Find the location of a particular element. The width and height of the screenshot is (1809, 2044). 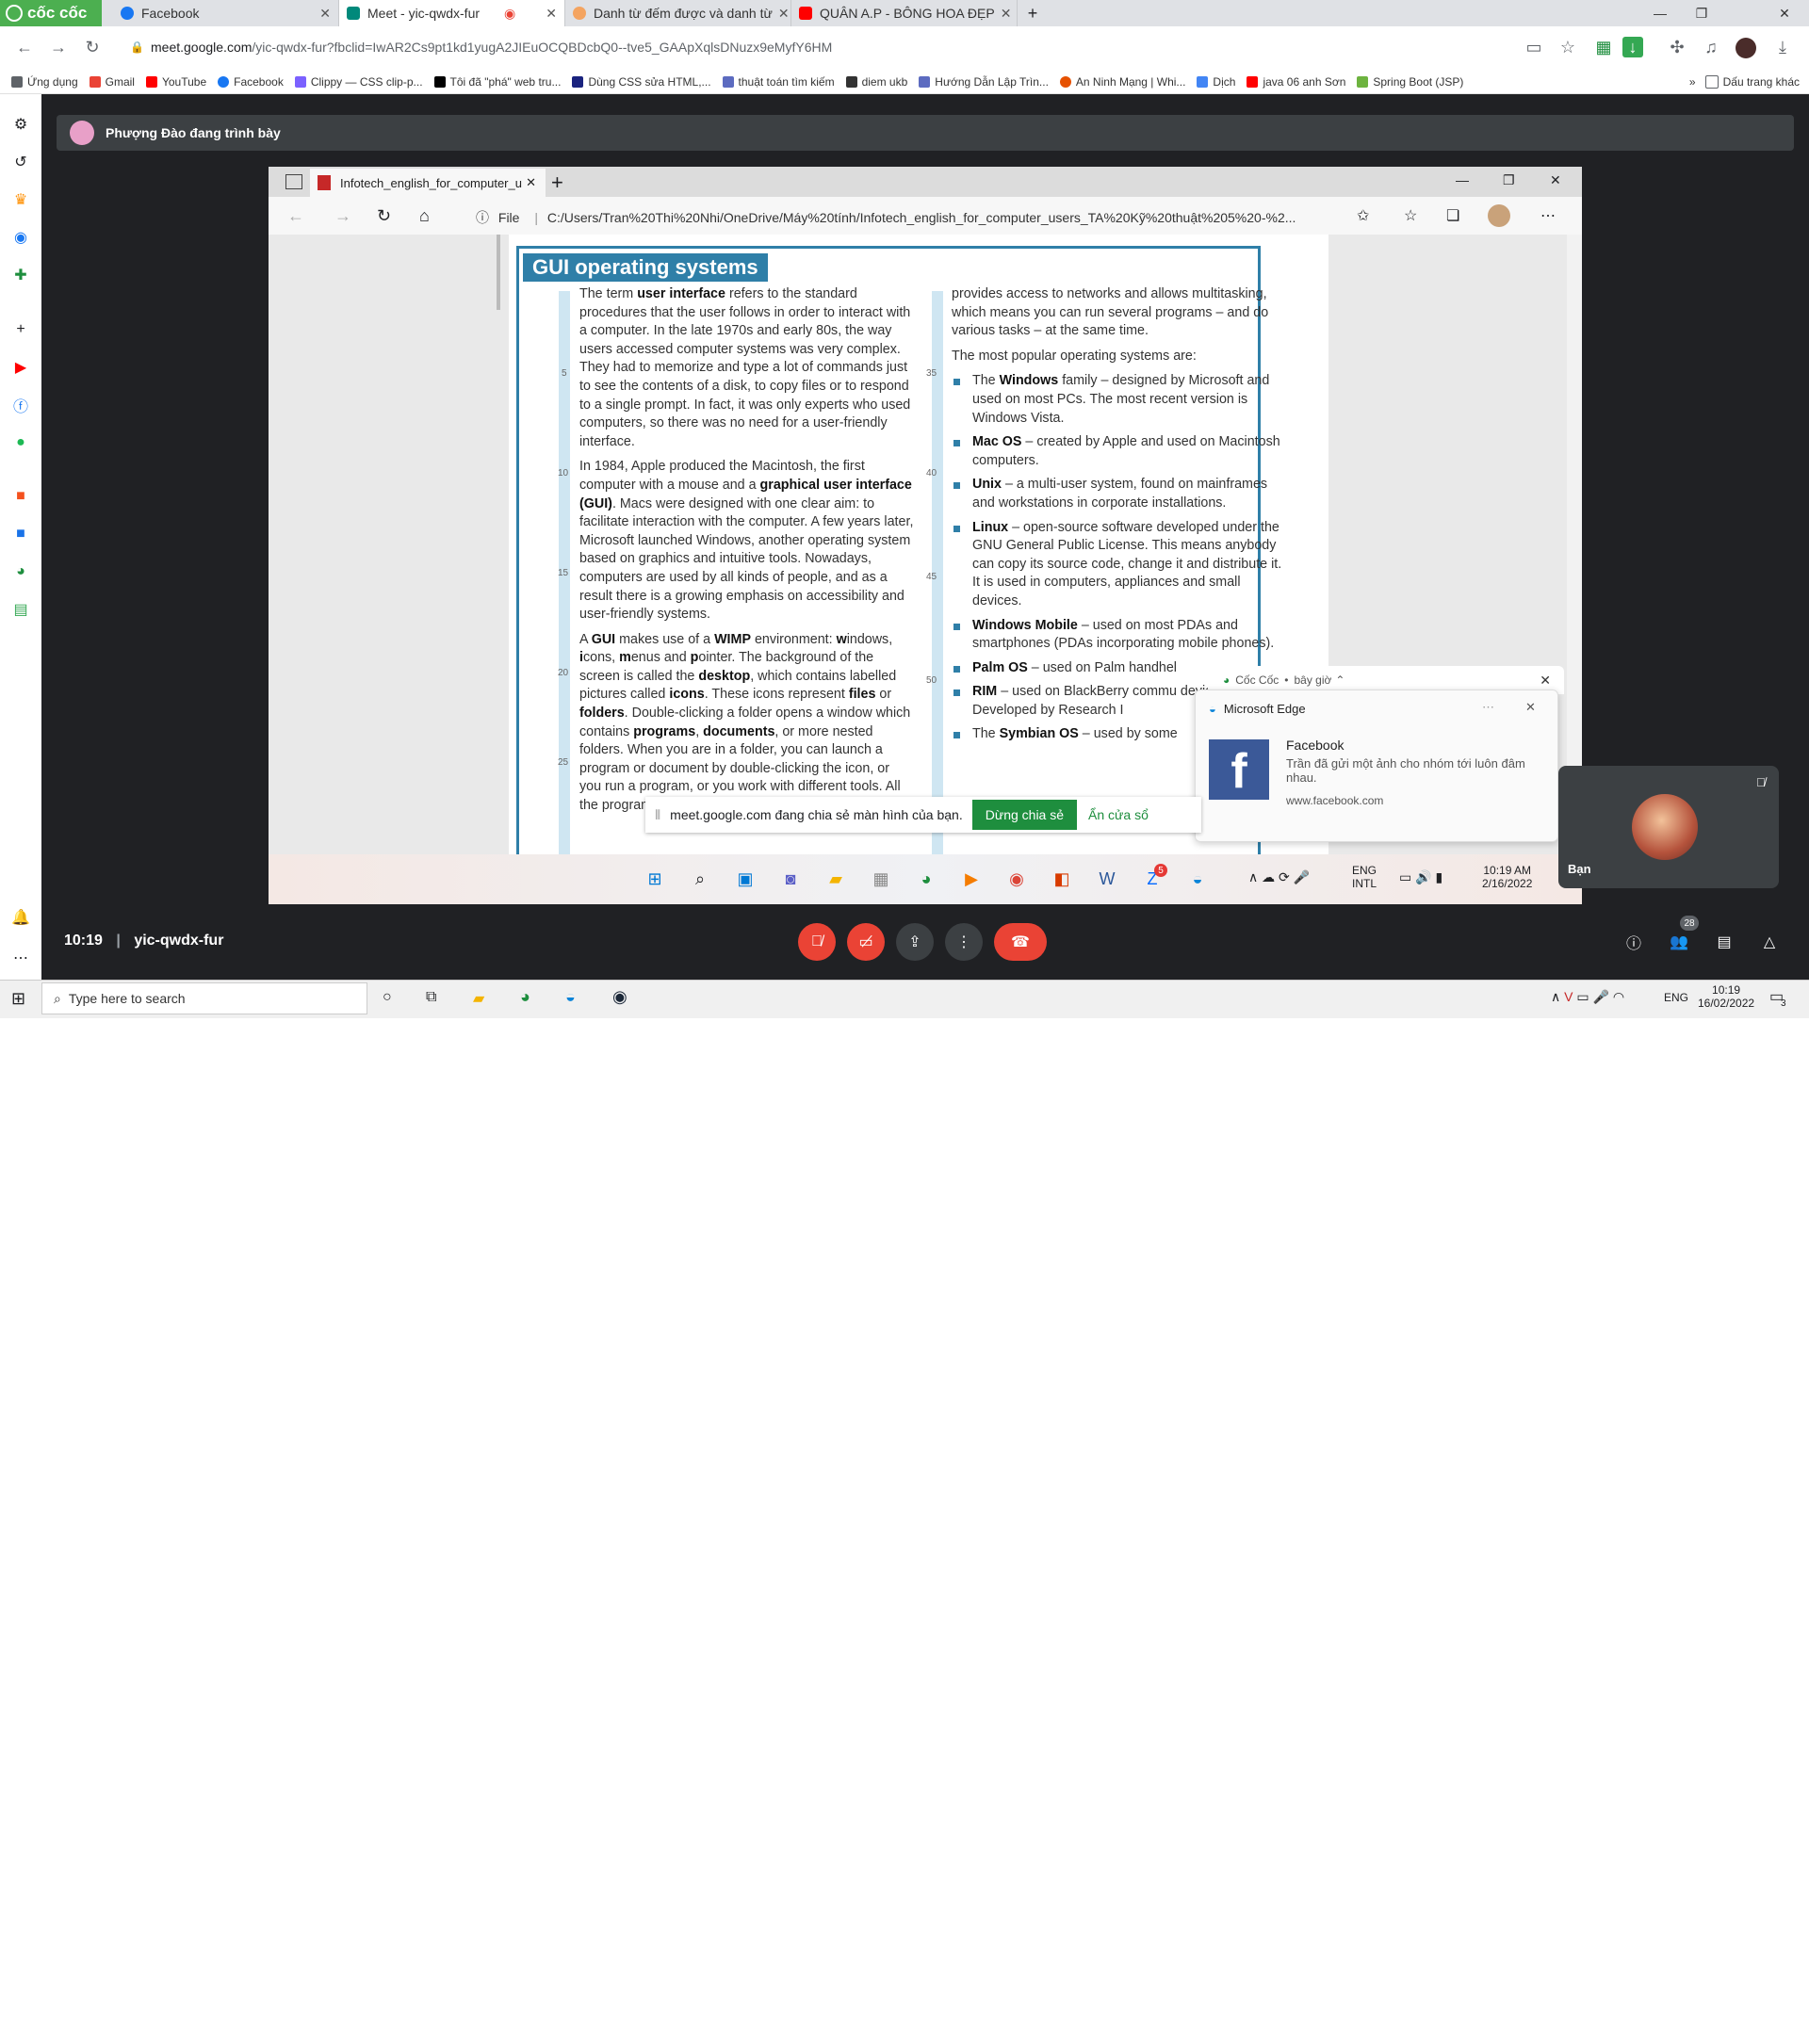

scrollbar-thumb is located at coordinates (498, 272).